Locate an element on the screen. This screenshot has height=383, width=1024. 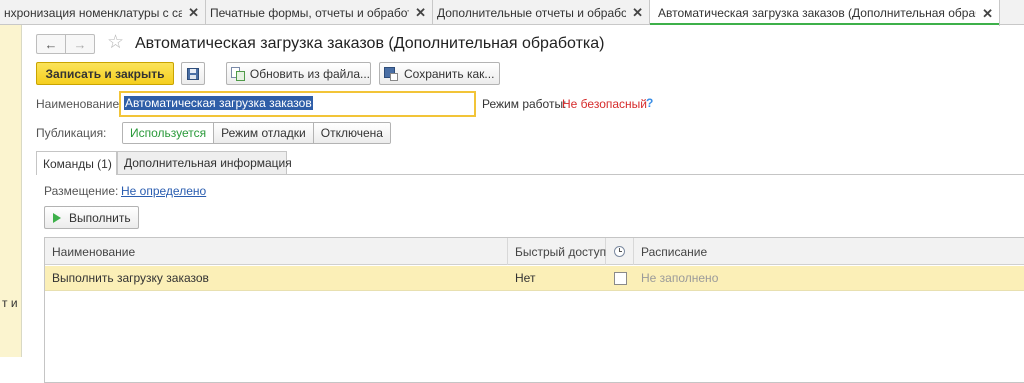
cell-schedule: Не заполнено is located at coordinates (829, 278).